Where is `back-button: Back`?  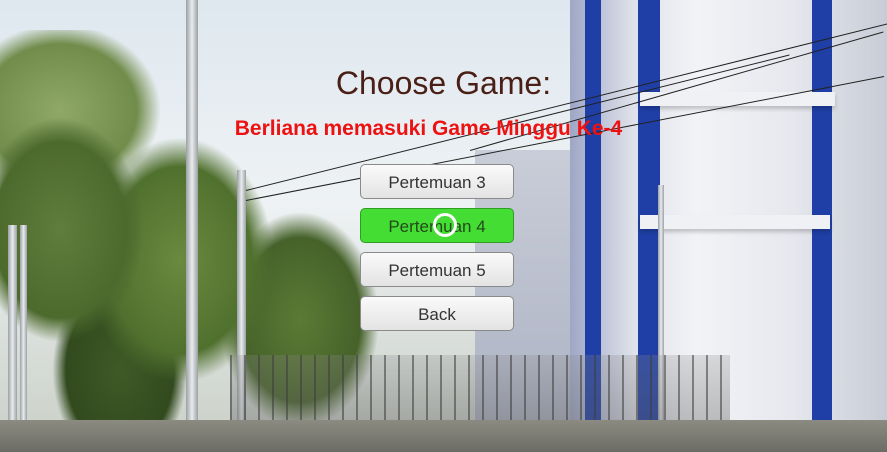
back-button: Back is located at coordinates (437, 313).